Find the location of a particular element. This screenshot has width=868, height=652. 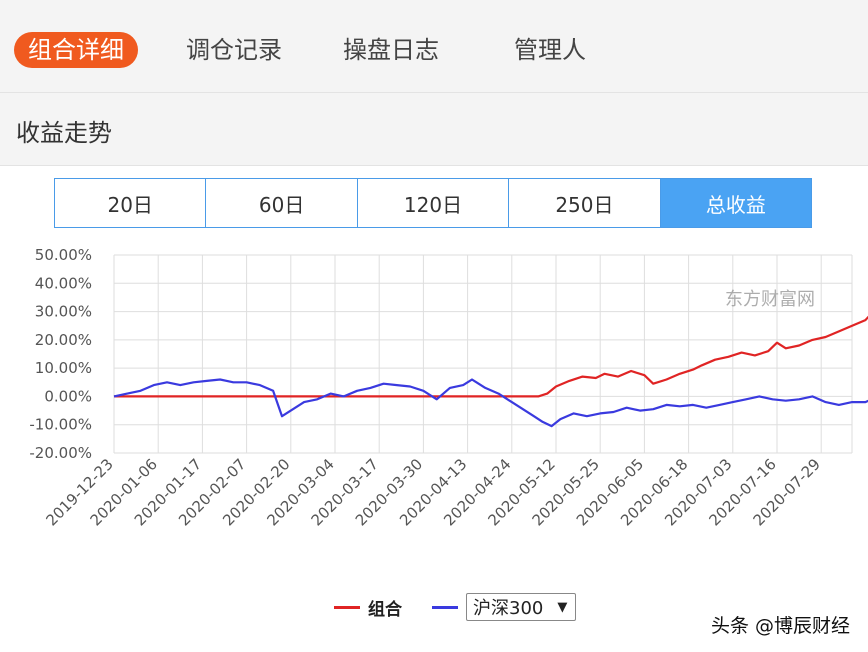

y-tick-label: 50.00% is located at coordinates (63, 255).